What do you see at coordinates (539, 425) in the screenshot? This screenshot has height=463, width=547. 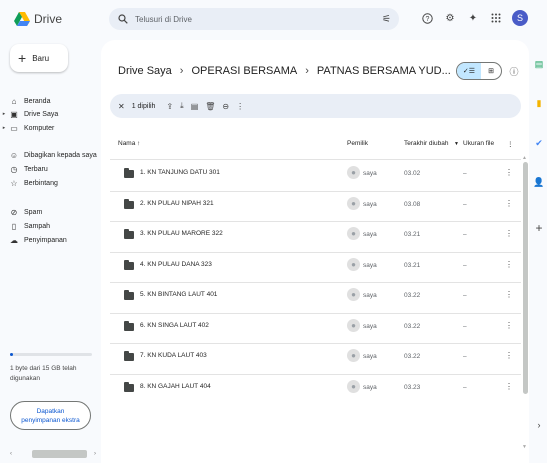 I see `expand-panel-icon: ›` at bounding box center [539, 425].